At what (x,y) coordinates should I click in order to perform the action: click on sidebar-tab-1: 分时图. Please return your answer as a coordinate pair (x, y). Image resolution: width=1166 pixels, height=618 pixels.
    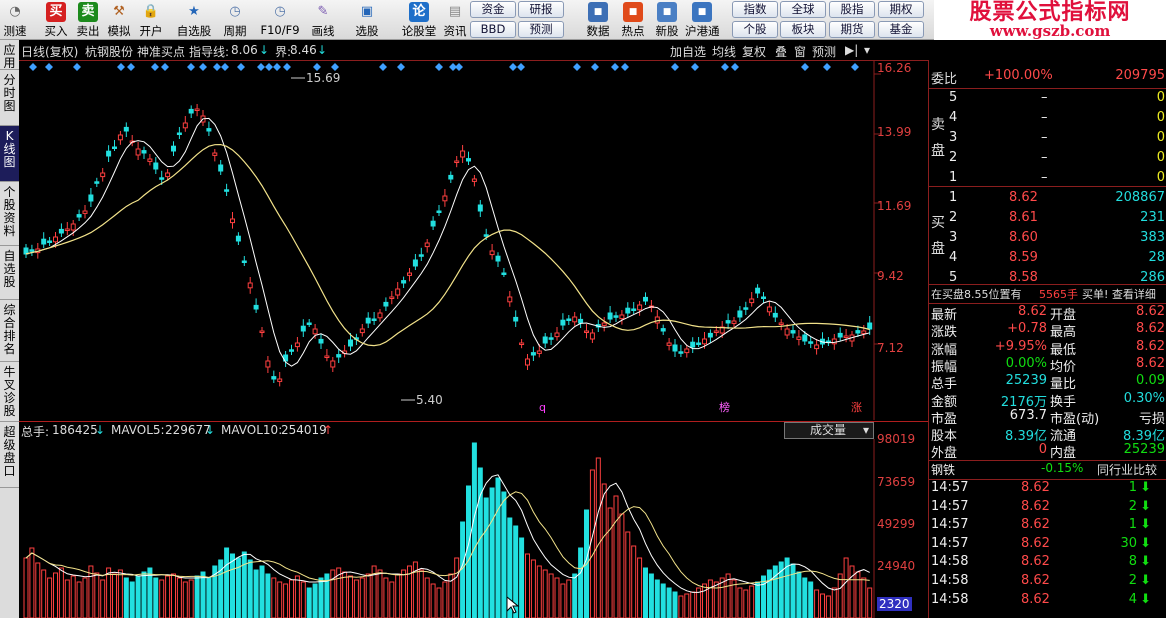
    Looking at the image, I should click on (9, 98).